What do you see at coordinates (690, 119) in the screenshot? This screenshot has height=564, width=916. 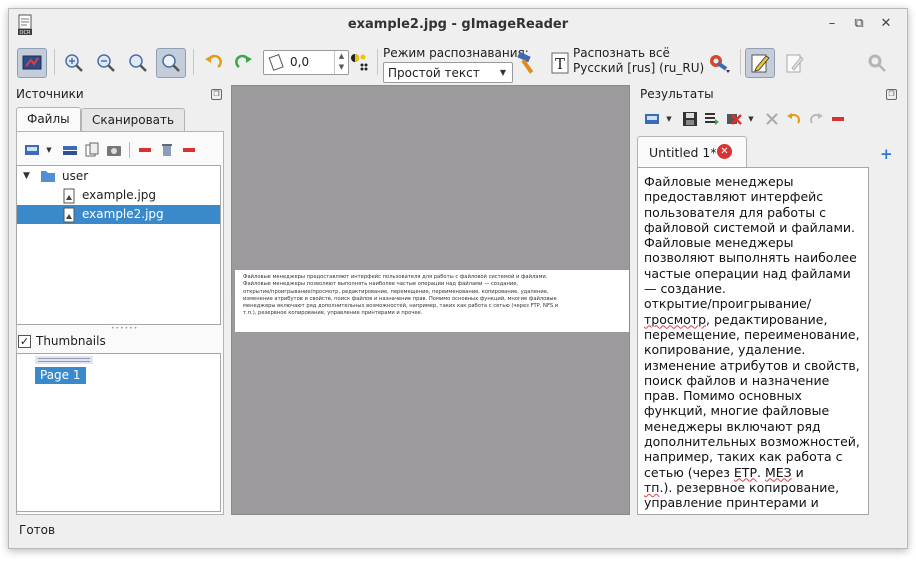 I see `save-button` at bounding box center [690, 119].